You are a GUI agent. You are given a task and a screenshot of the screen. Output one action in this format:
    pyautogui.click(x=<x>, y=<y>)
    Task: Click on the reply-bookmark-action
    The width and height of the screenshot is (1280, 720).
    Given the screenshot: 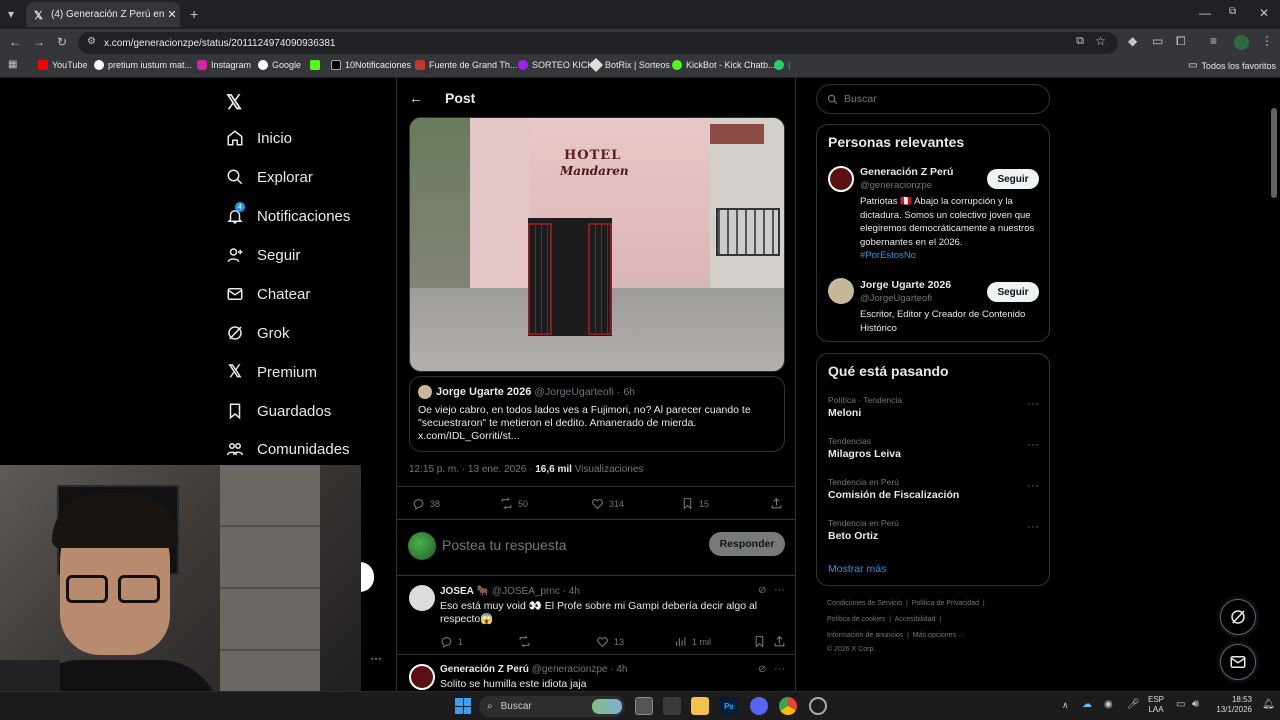 What is the action you would take?
    pyautogui.click(x=762, y=641)
    